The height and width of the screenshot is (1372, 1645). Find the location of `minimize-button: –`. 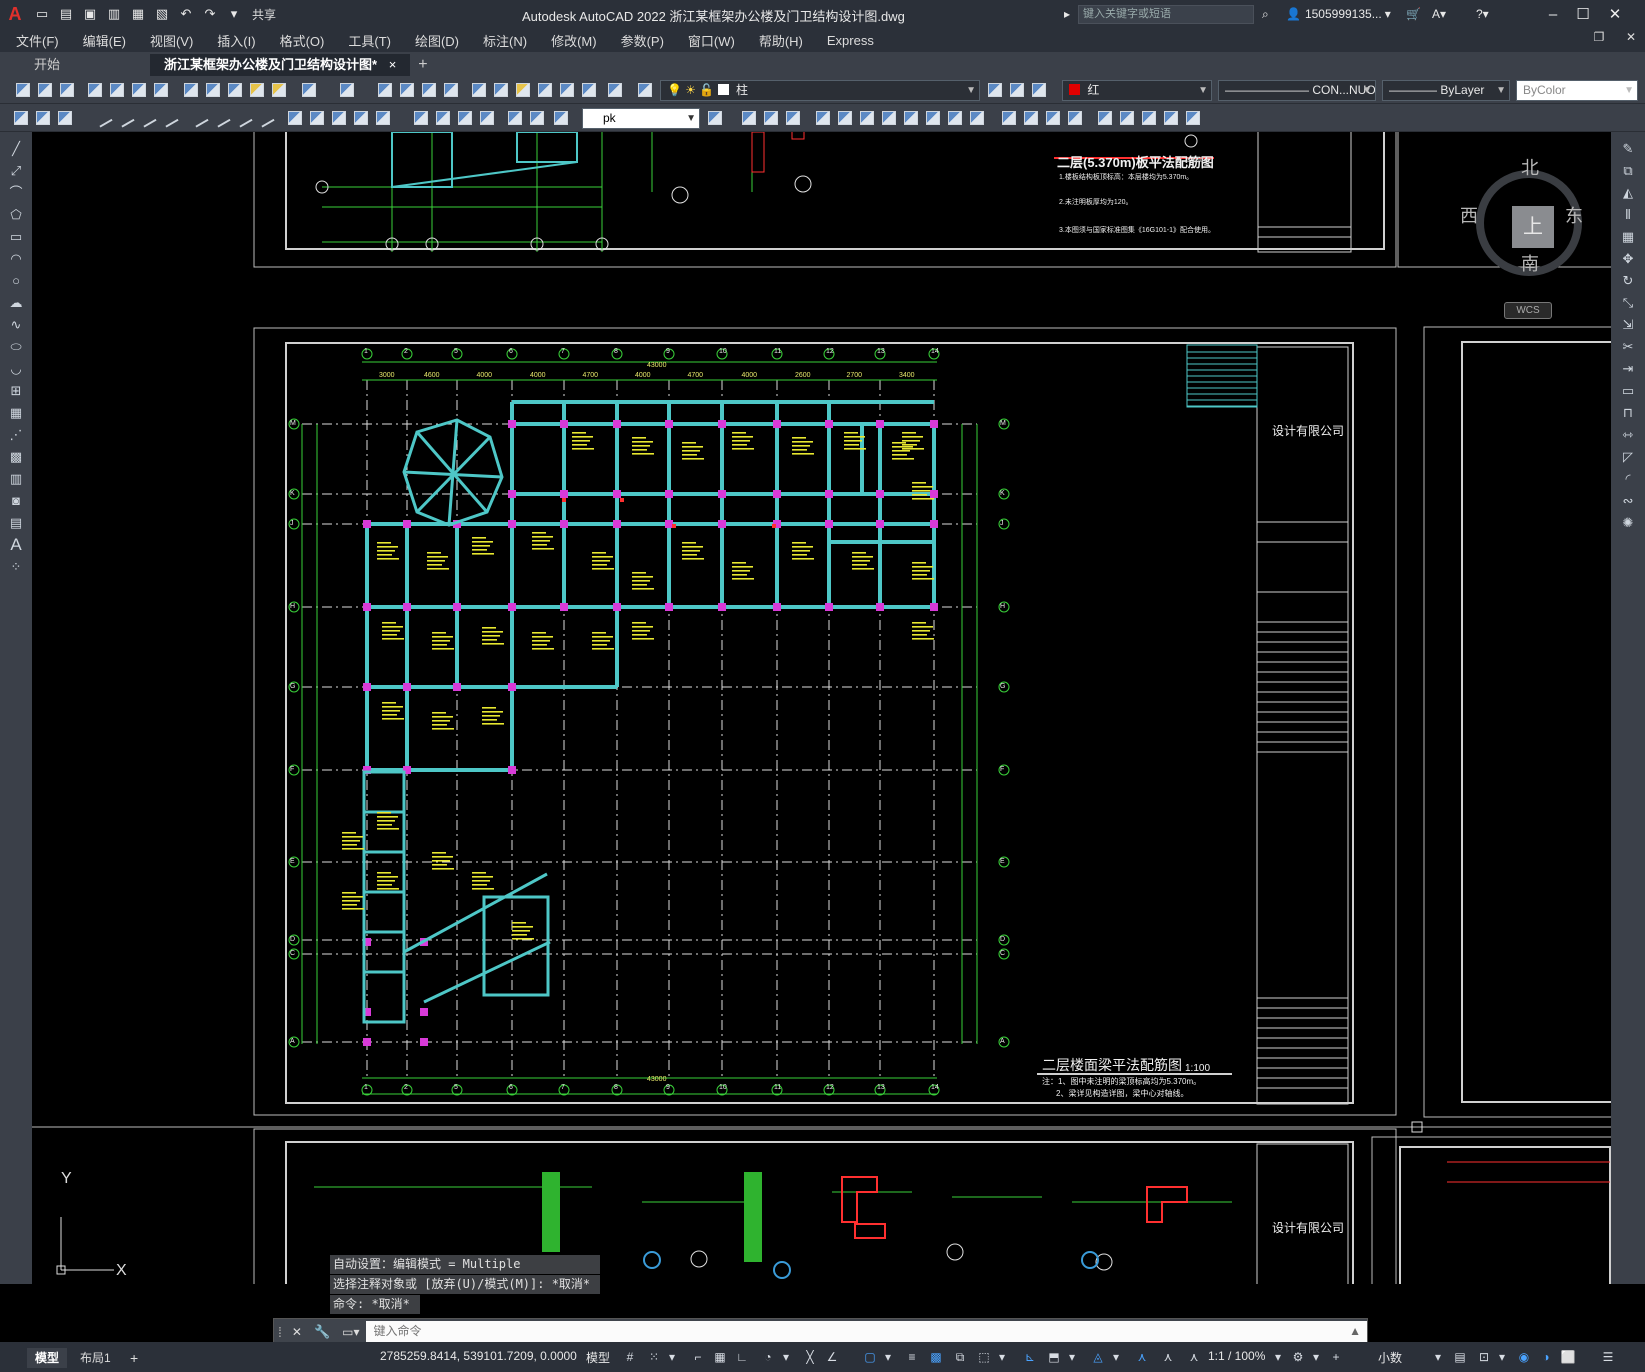

minimize-button: – is located at coordinates (1553, 14).